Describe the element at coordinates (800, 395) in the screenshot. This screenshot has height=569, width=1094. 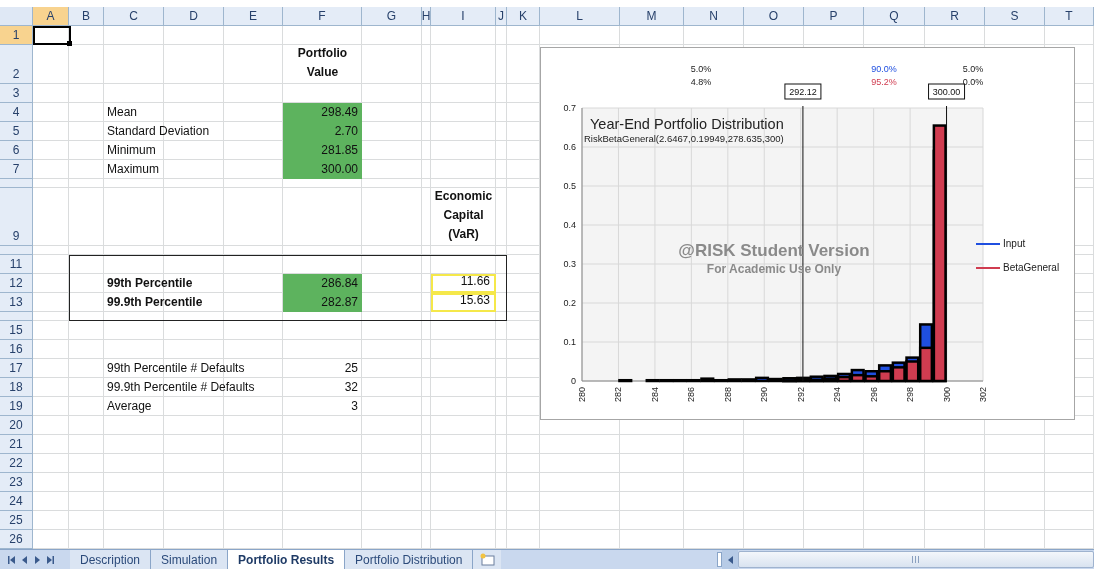
I see `x-tick-label: 292` at that location.